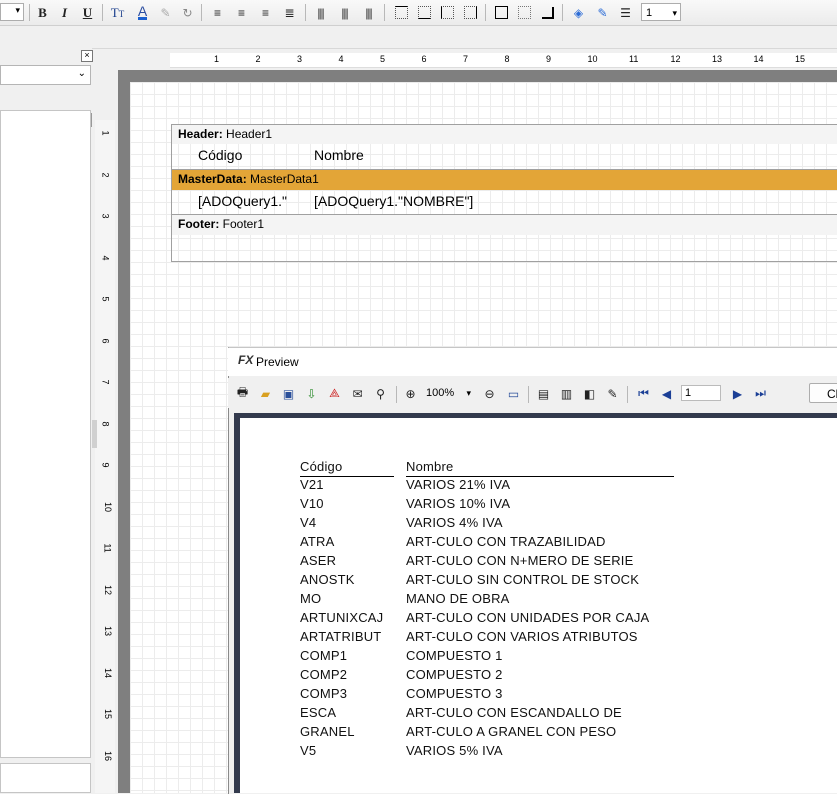 The height and width of the screenshot is (794, 837). What do you see at coordinates (45, 75) in the screenshot?
I see `object-selector-dropdown: ⌄` at bounding box center [45, 75].